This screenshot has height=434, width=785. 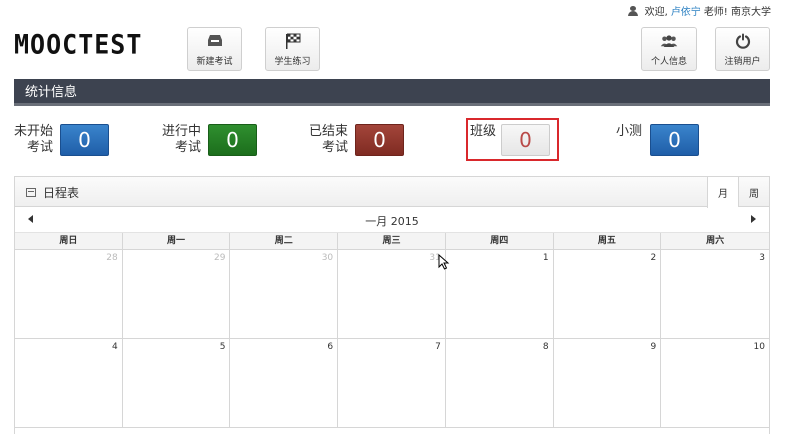 What do you see at coordinates (722, 192) in the screenshot?
I see `tab-month: 月` at bounding box center [722, 192].